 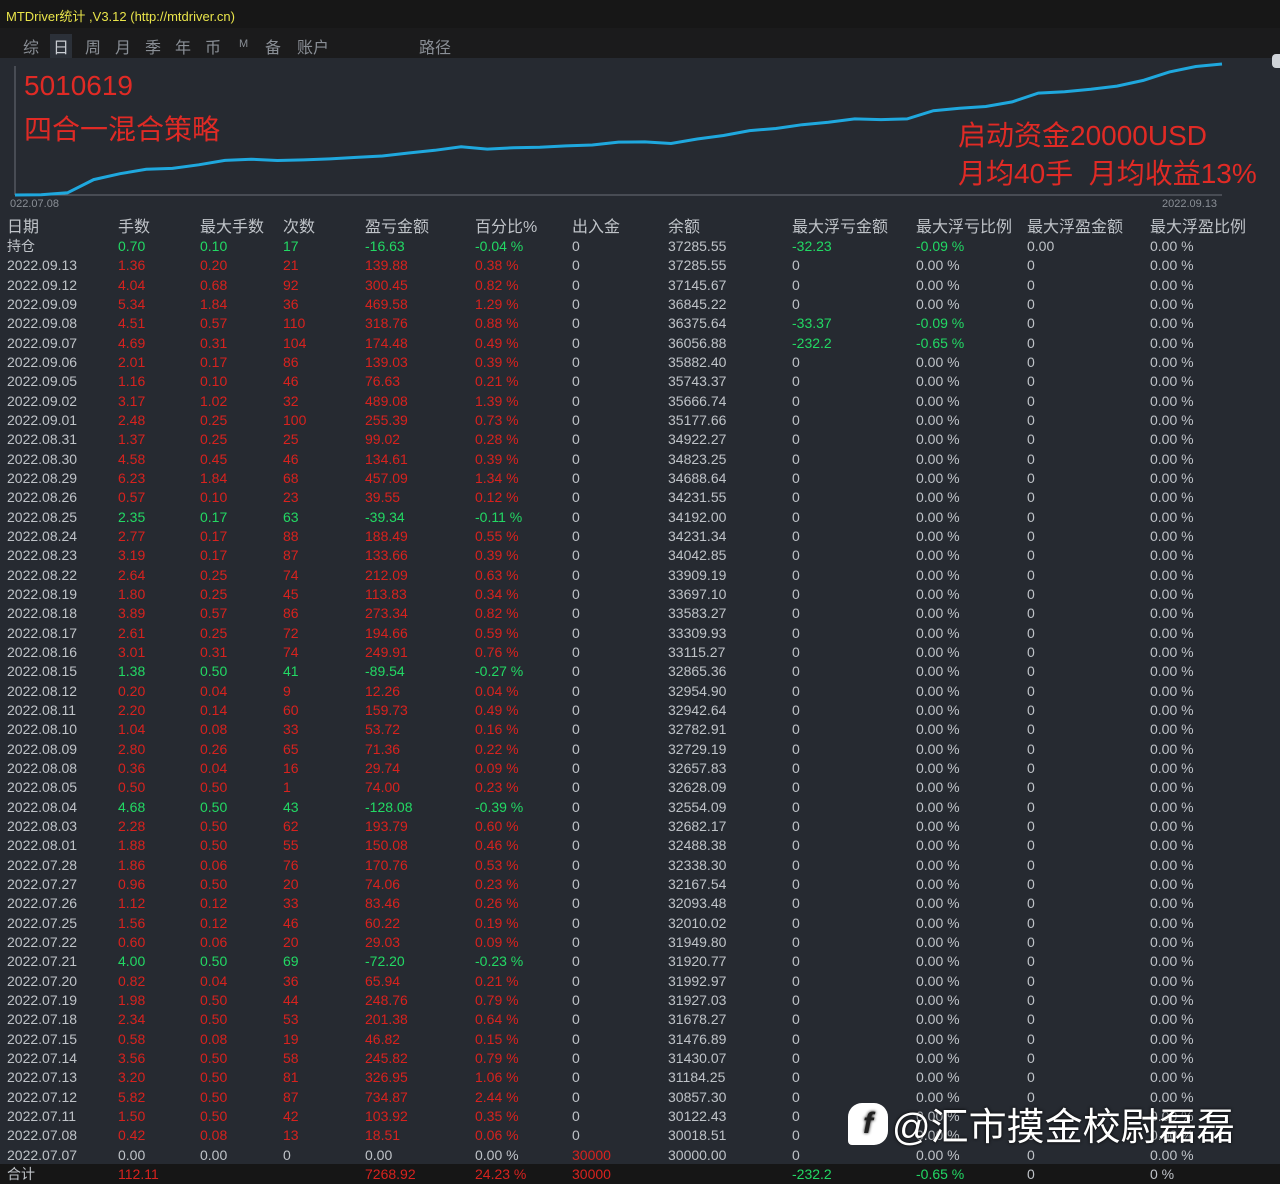 I want to click on cell-pnl: 74.00, so click(x=383, y=787).